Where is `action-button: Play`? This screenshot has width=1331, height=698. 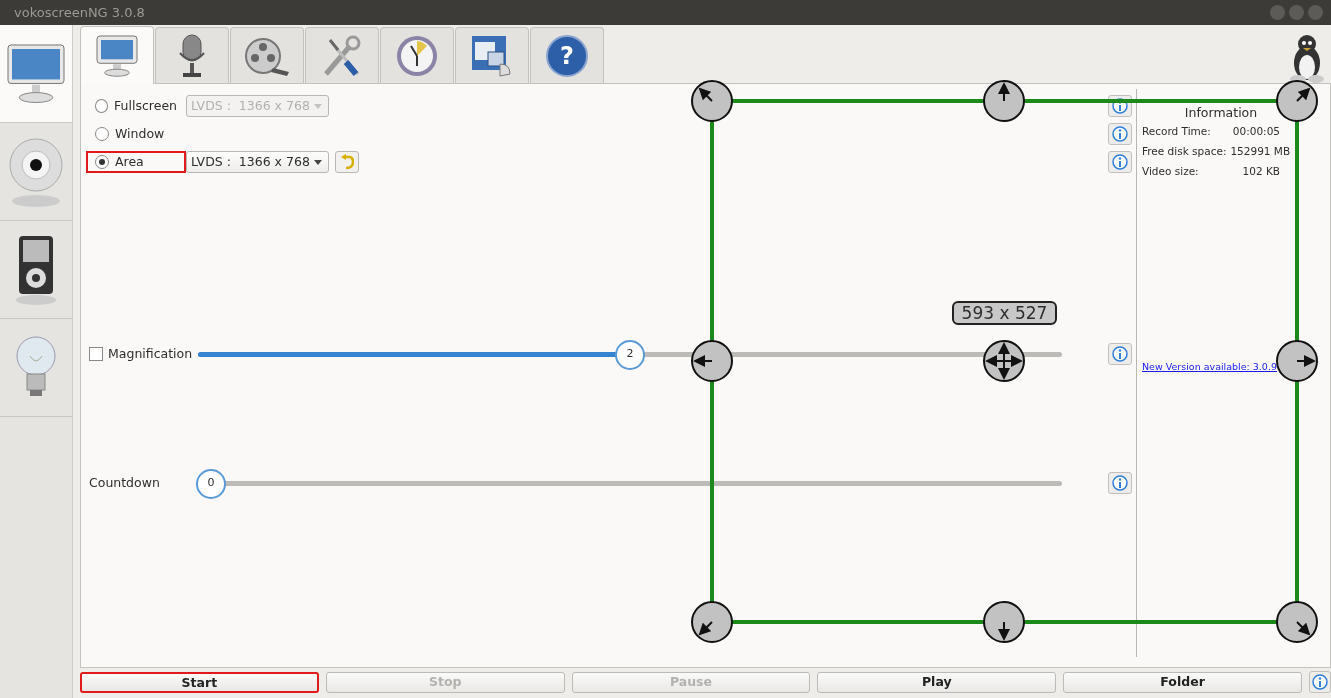 action-button: Play is located at coordinates (937, 682).